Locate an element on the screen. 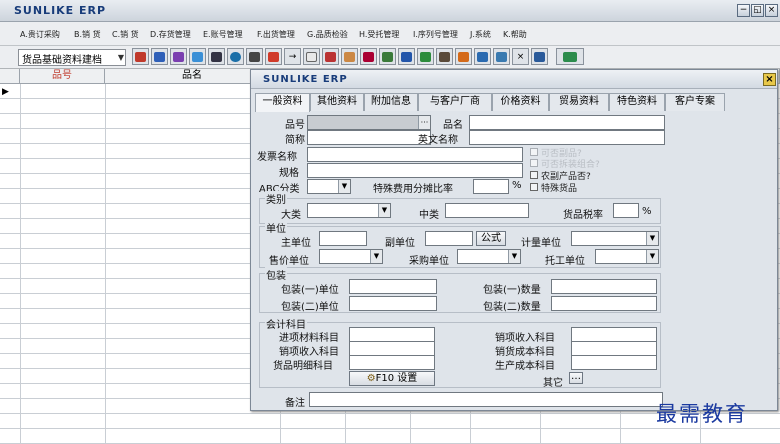 The height and width of the screenshot is (444, 780). table-icon is located at coordinates (387, 56).